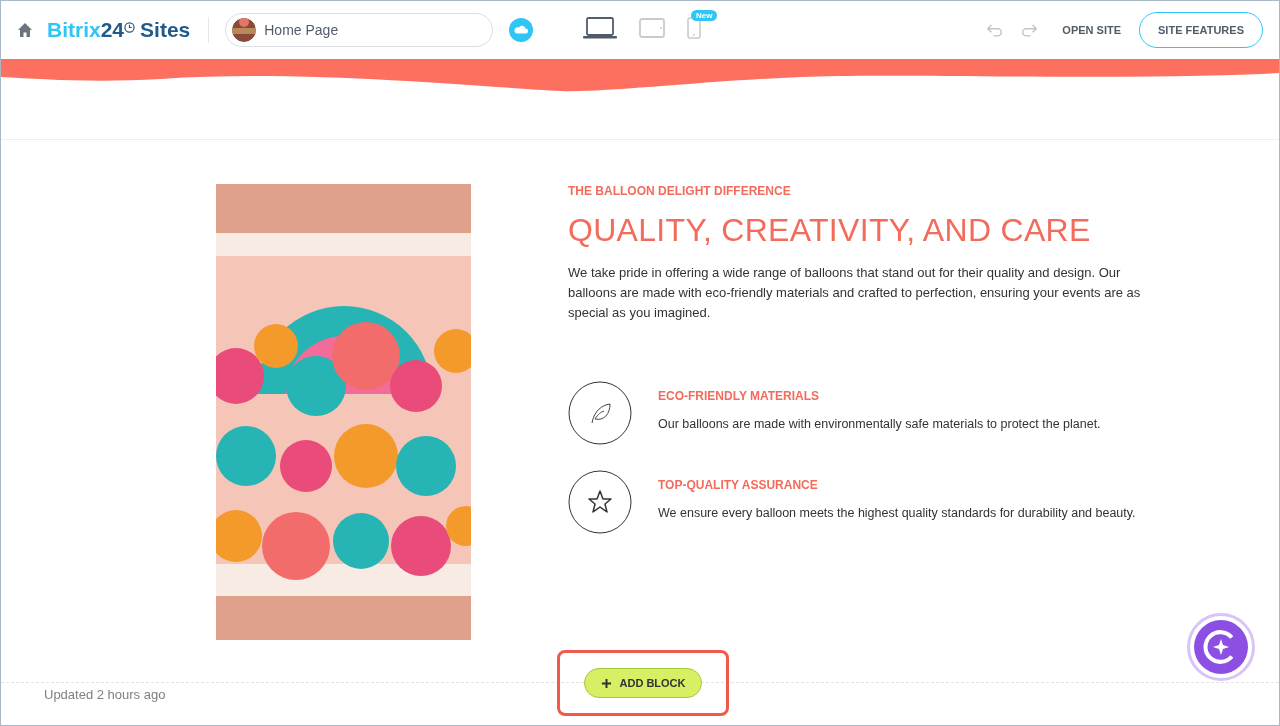 This screenshot has width=1280, height=726. Describe the element at coordinates (1029, 30) in the screenshot. I see `redo-icon` at that location.